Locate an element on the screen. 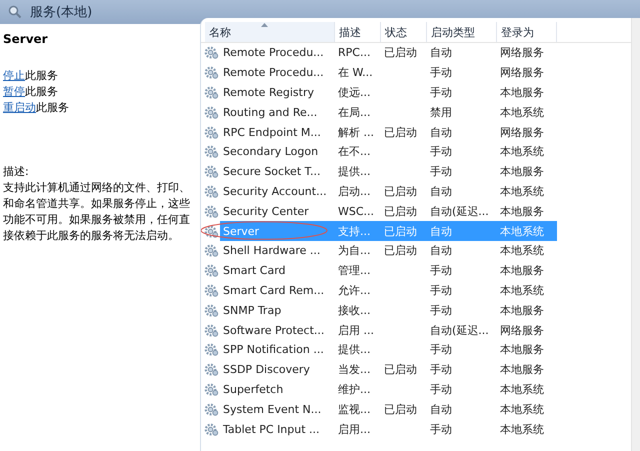 Image resolution: width=640 pixels, height=451 pixels. service-row: Software Protect... 启用 ... 自动(延迟... 网络服务 is located at coordinates (388, 330).